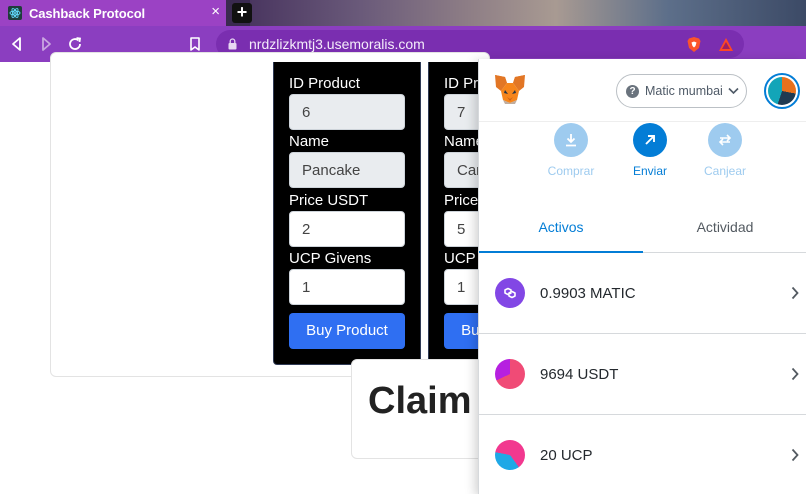  Describe the element at coordinates (309, 141) in the screenshot. I see `name-label: Name` at that location.